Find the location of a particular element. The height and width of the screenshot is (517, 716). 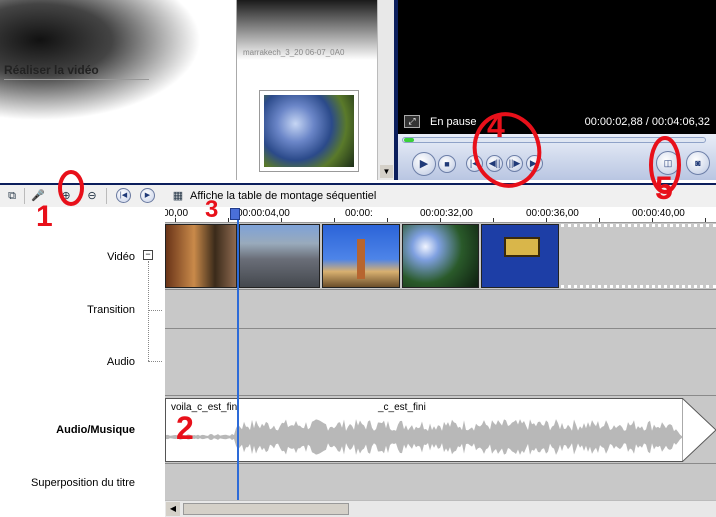

track-label-video: Vidéo is located at coordinates (121, 257).